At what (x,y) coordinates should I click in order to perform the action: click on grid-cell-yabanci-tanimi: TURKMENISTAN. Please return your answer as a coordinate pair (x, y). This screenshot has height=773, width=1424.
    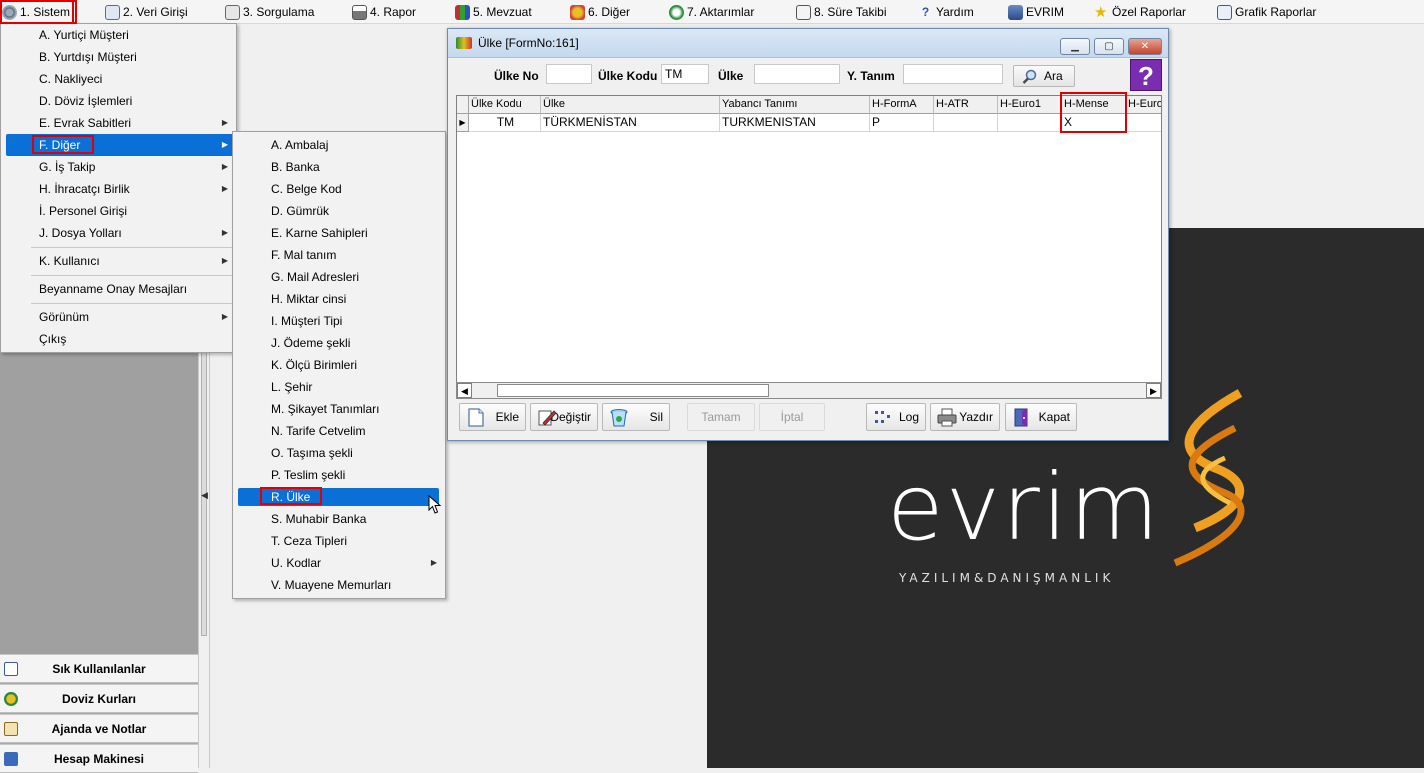
    Looking at the image, I should click on (795, 123).